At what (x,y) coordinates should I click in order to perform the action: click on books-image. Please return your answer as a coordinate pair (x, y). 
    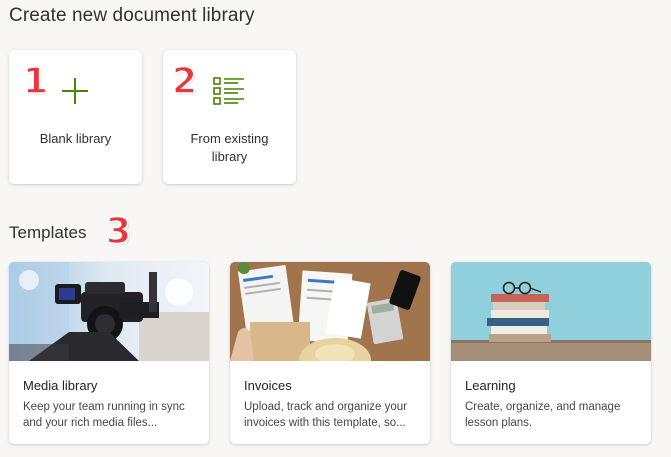
    Looking at the image, I should click on (551, 311).